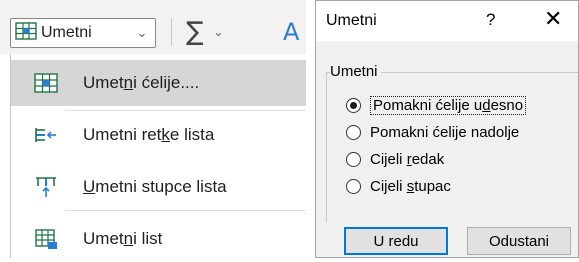 This screenshot has width=579, height=262. I want to click on insert-sheet-icon, so click(46, 239).